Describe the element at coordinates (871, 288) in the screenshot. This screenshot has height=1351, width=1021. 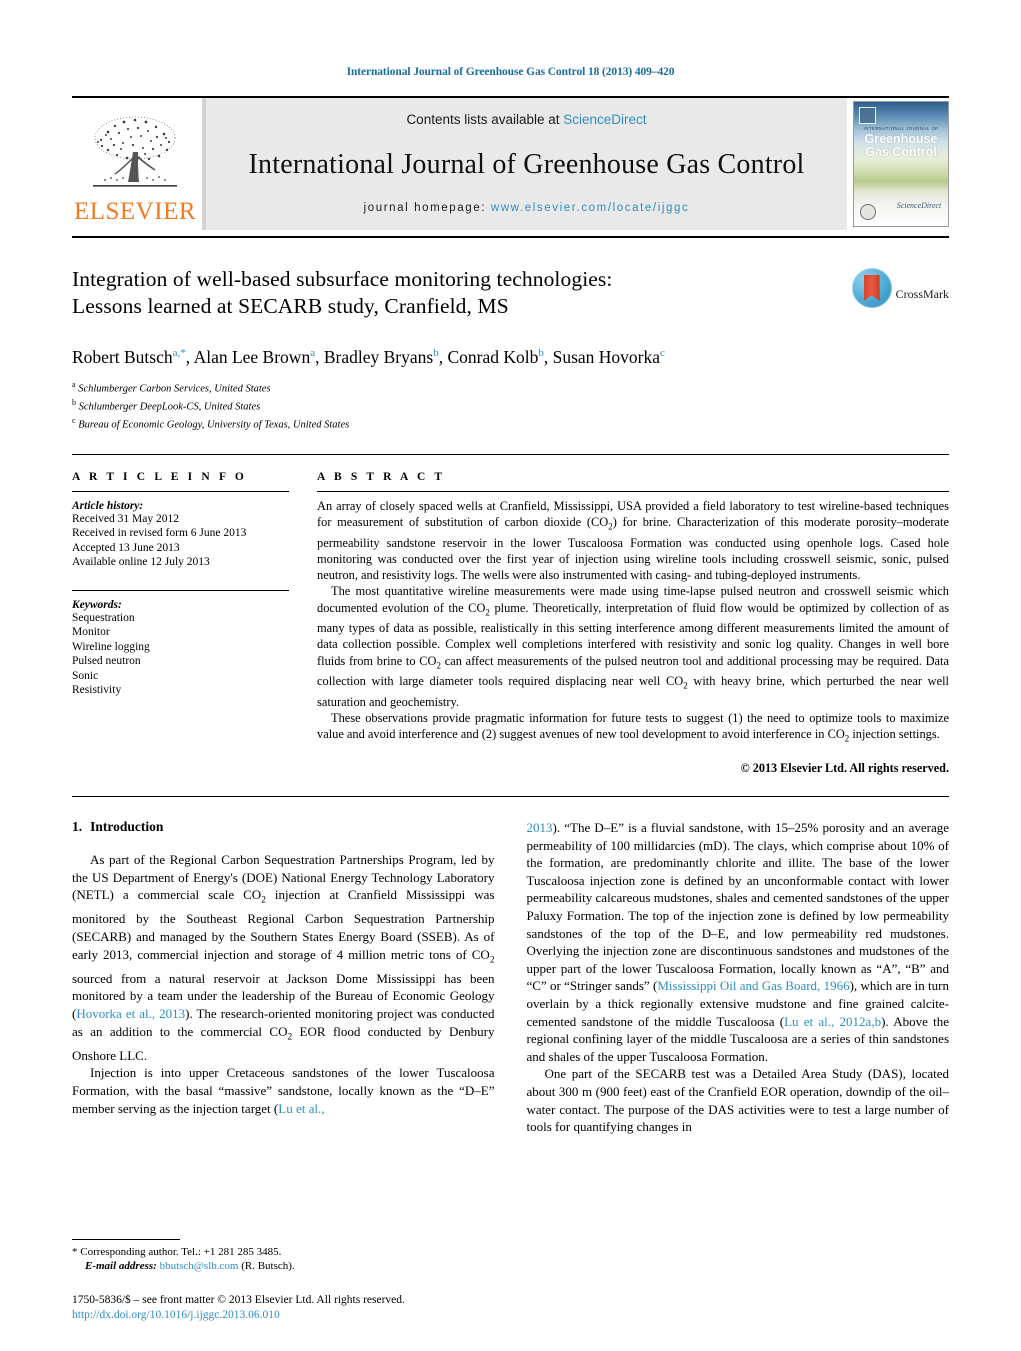
I see `crossmark-icon` at that location.